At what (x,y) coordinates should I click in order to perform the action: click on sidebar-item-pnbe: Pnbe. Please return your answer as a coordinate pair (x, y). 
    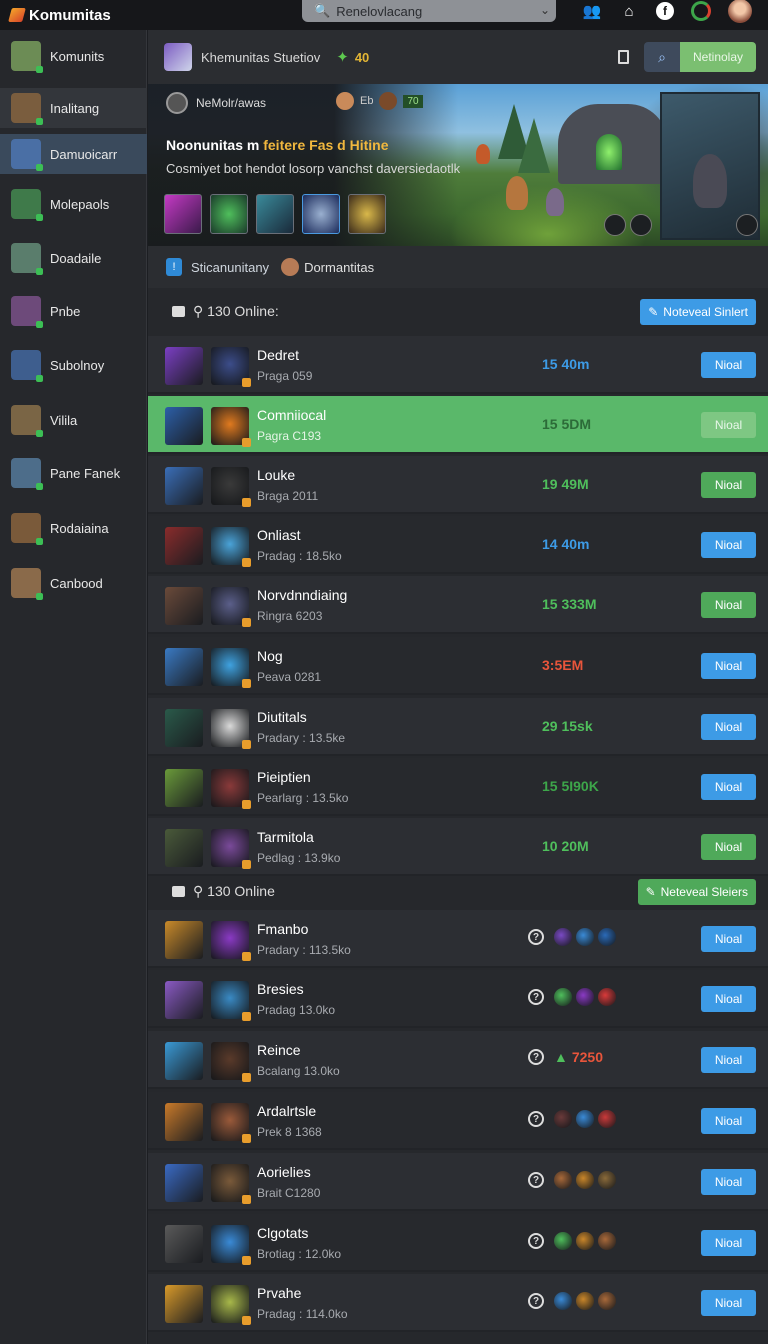
    Looking at the image, I should click on (73, 311).